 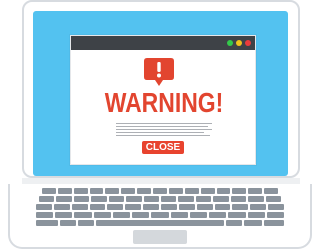 What do you see at coordinates (160, 207) in the screenshot?
I see `keyboard` at bounding box center [160, 207].